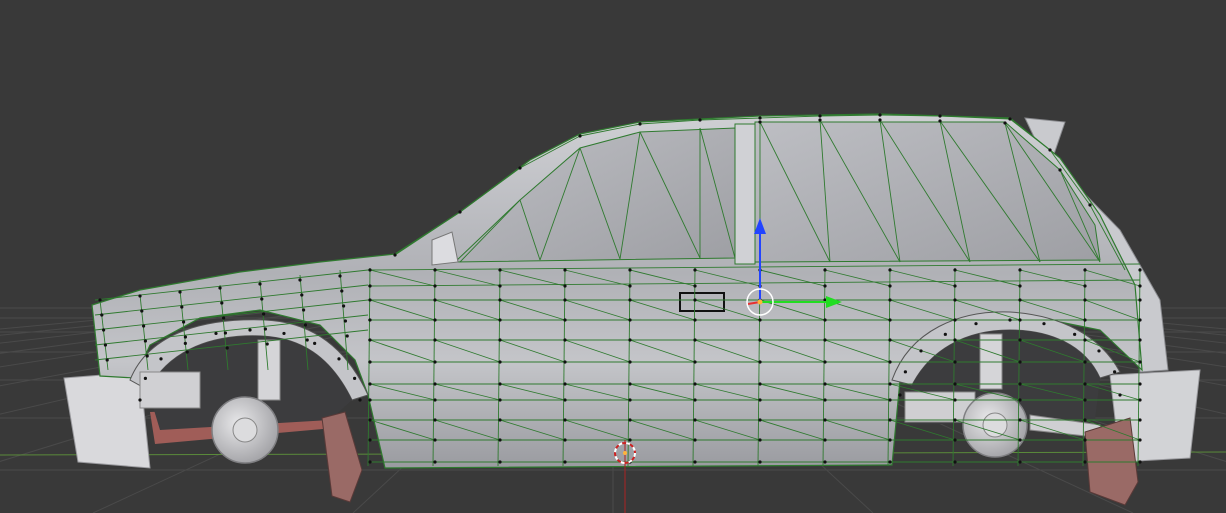 Image resolution: width=1226 pixels, height=513 pixels. I want to click on front-mudflap, so click(342, 457).